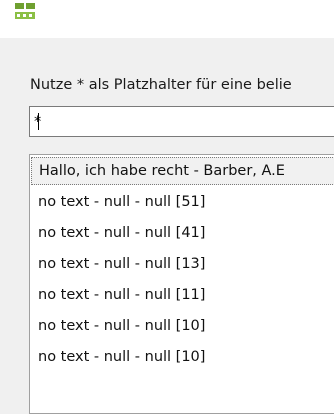 This screenshot has width=334, height=414. What do you see at coordinates (182, 264) in the screenshot?
I see `list-item: no text - null - null [13]` at bounding box center [182, 264].